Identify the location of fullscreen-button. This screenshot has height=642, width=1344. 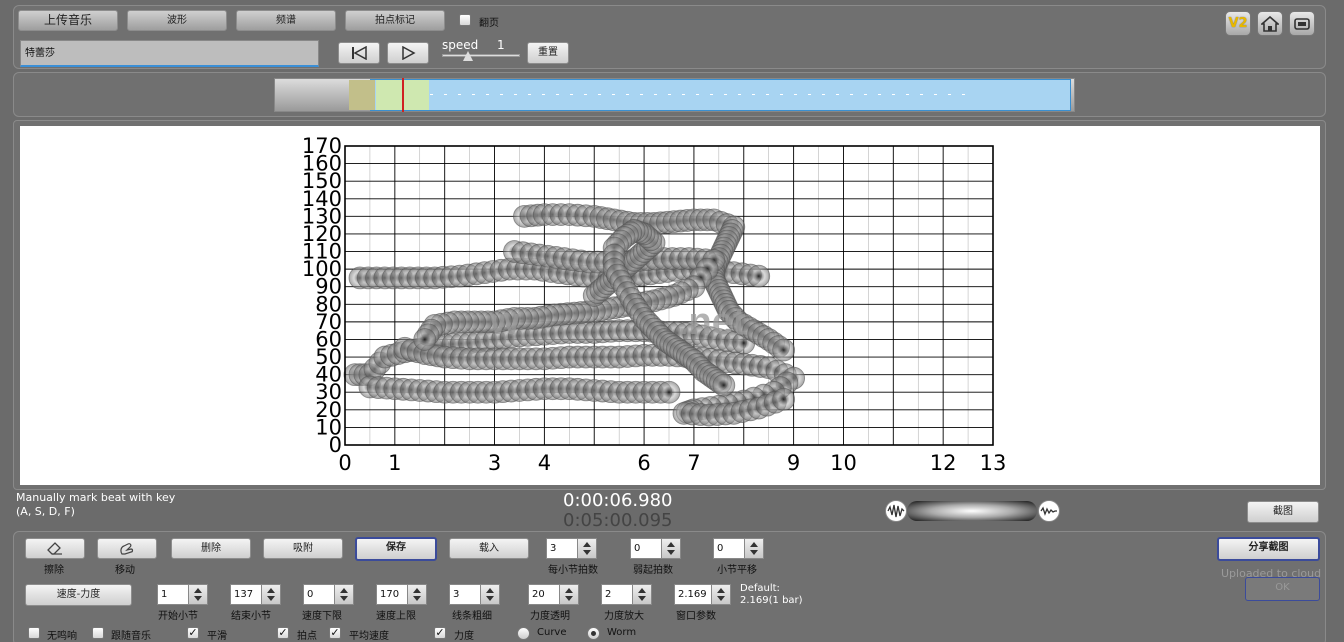
(1302, 23).